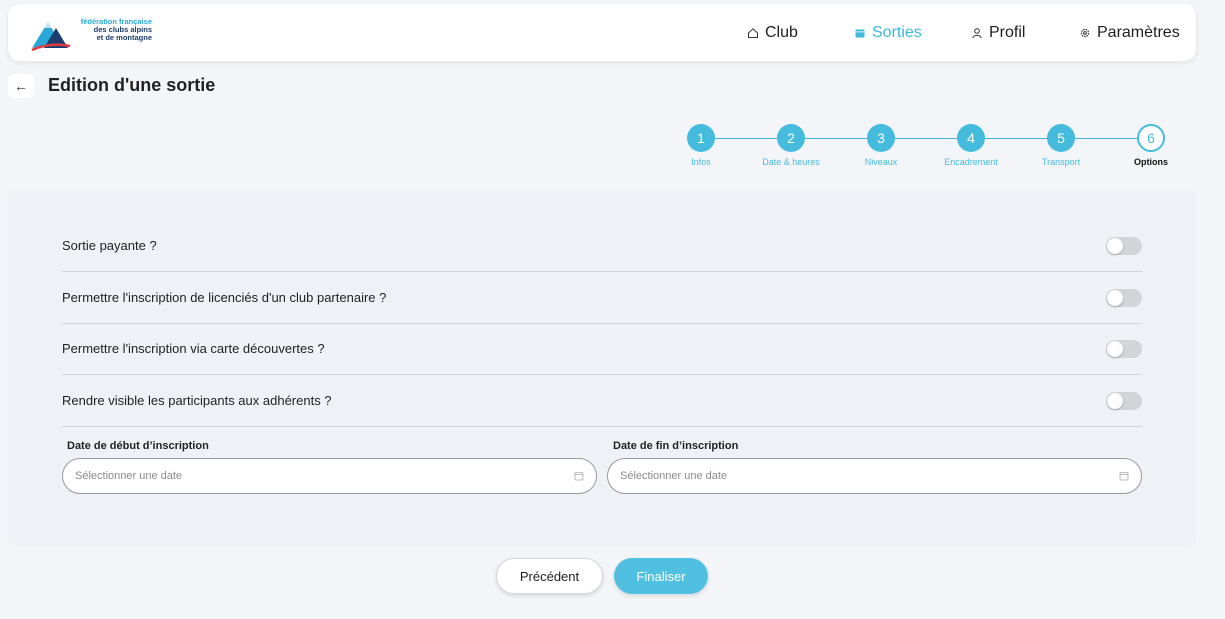 The width and height of the screenshot is (1225, 619). What do you see at coordinates (977, 33) in the screenshot?
I see `user-icon` at bounding box center [977, 33].